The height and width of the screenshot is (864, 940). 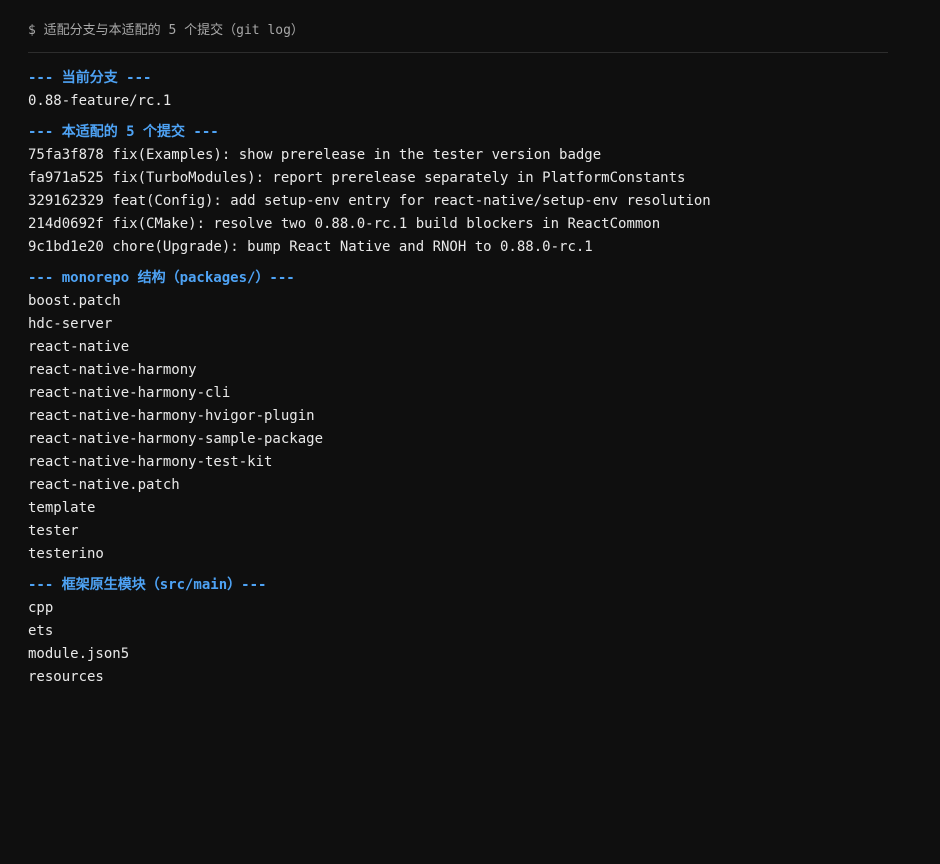 I want to click on package-line: react-native-harmony-test-kit, so click(x=150, y=462).